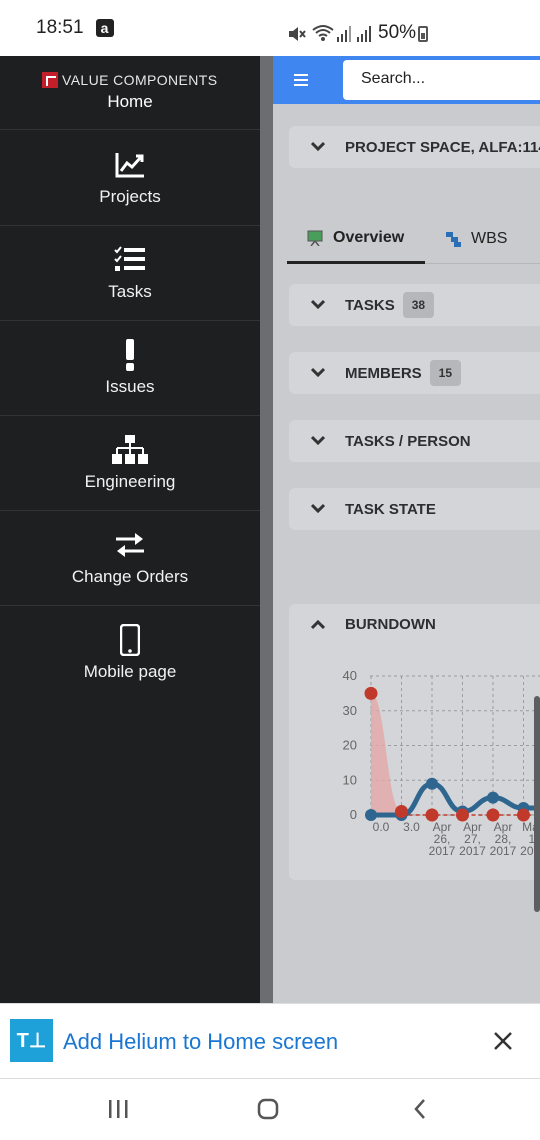 The width and height of the screenshot is (540, 1140). What do you see at coordinates (503, 1041) in the screenshot?
I see `close-icon` at bounding box center [503, 1041].